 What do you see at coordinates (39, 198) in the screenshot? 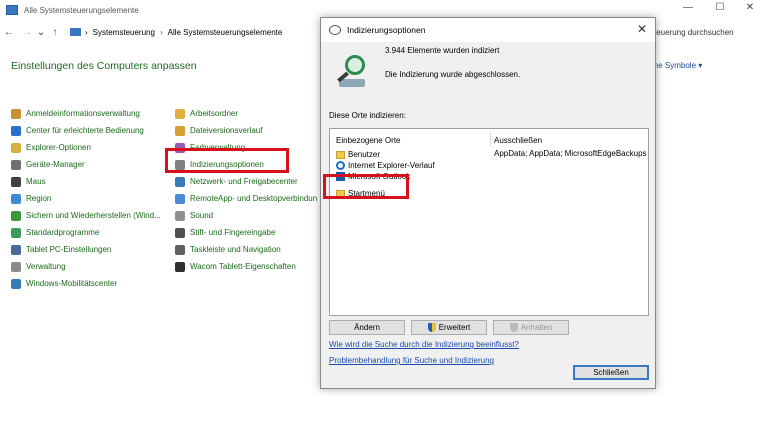
I see `control-panel-item-label: Region` at bounding box center [39, 198].